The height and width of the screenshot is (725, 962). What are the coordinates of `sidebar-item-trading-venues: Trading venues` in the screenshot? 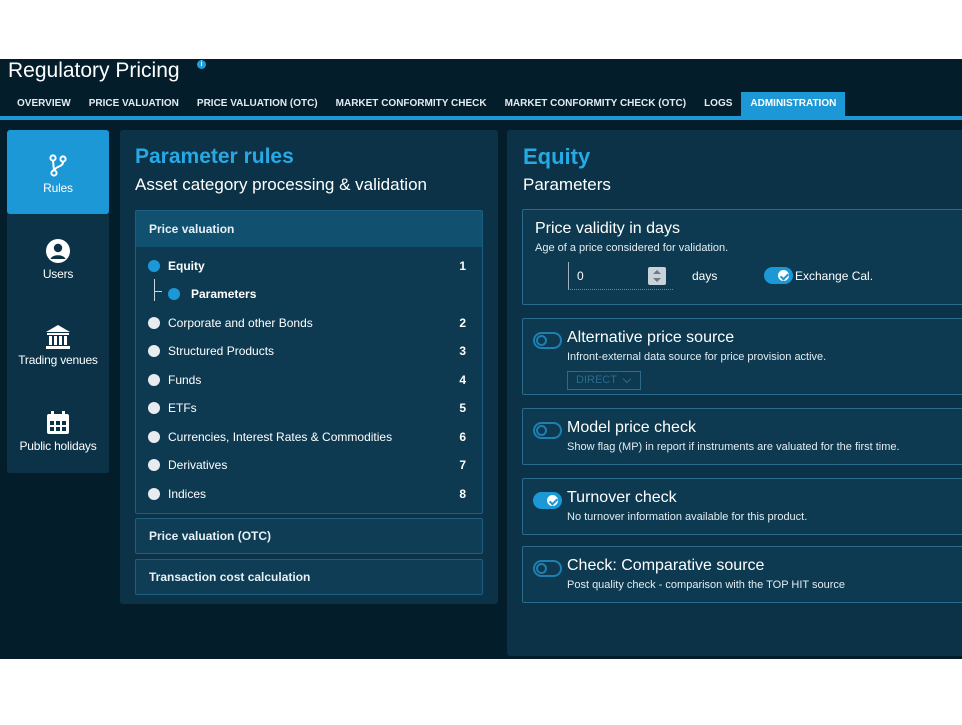 It's located at (58, 344).